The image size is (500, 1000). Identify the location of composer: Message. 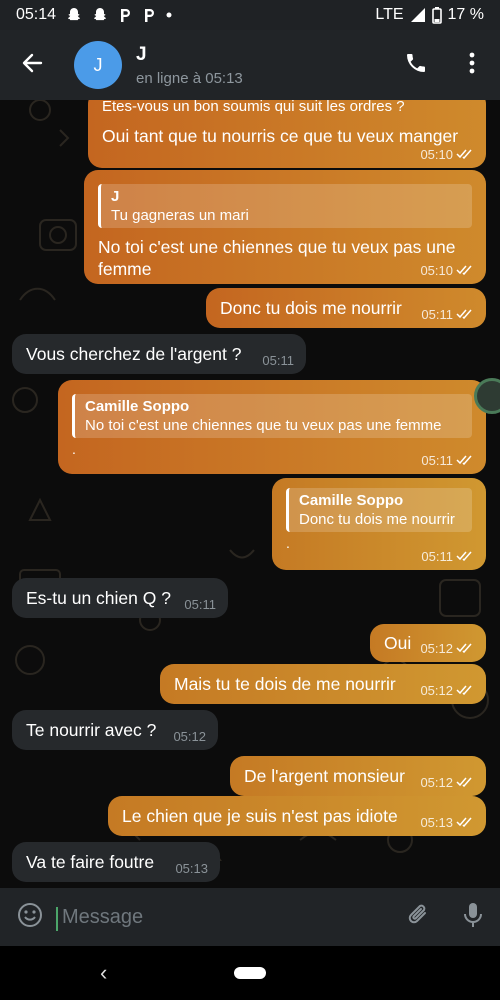
(250, 917).